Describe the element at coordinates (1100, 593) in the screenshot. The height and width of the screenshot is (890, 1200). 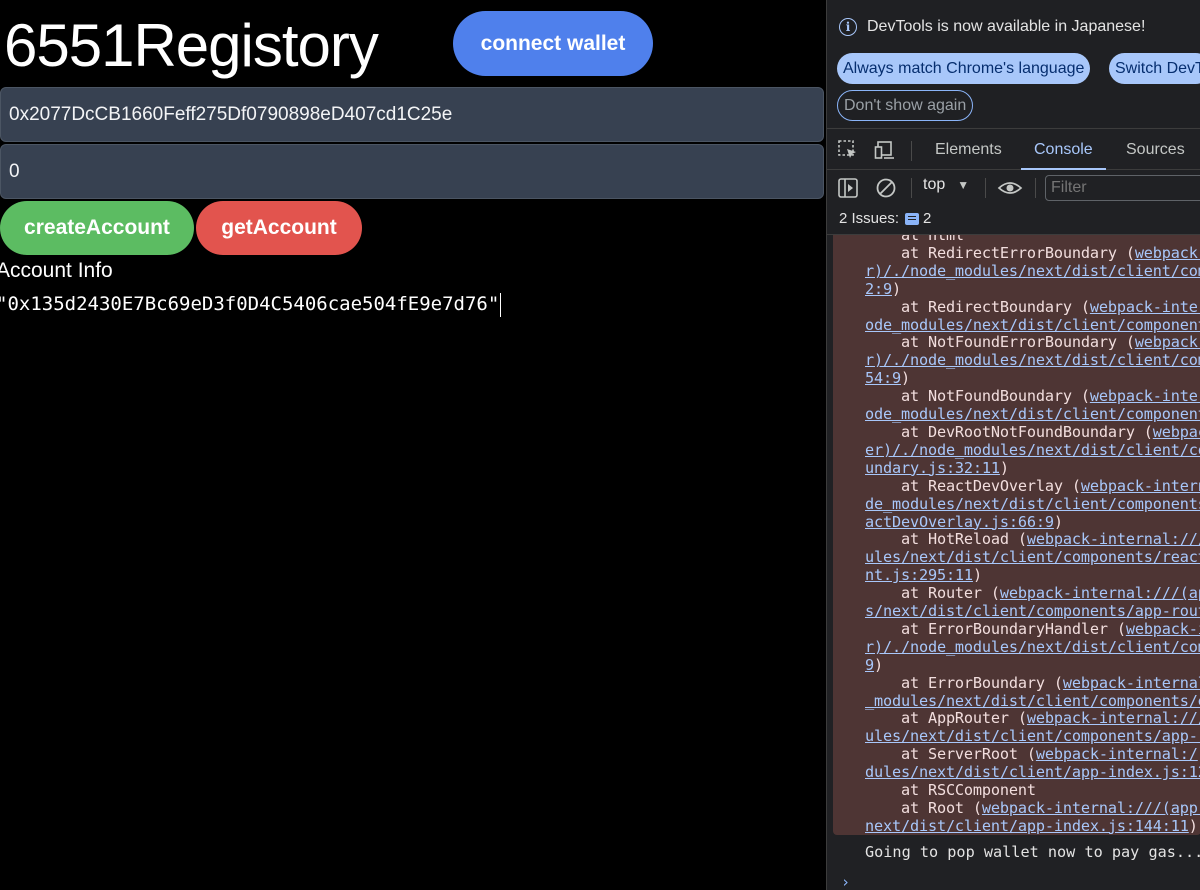
I see `source-link: webpack-internal:///(ap` at that location.